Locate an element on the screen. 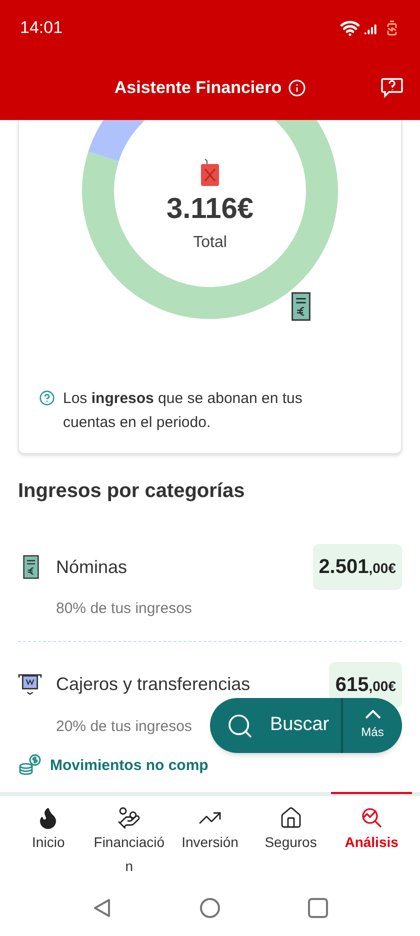 The width and height of the screenshot is (420, 936). category-share: 80% de tus ingresos is located at coordinates (124, 609).